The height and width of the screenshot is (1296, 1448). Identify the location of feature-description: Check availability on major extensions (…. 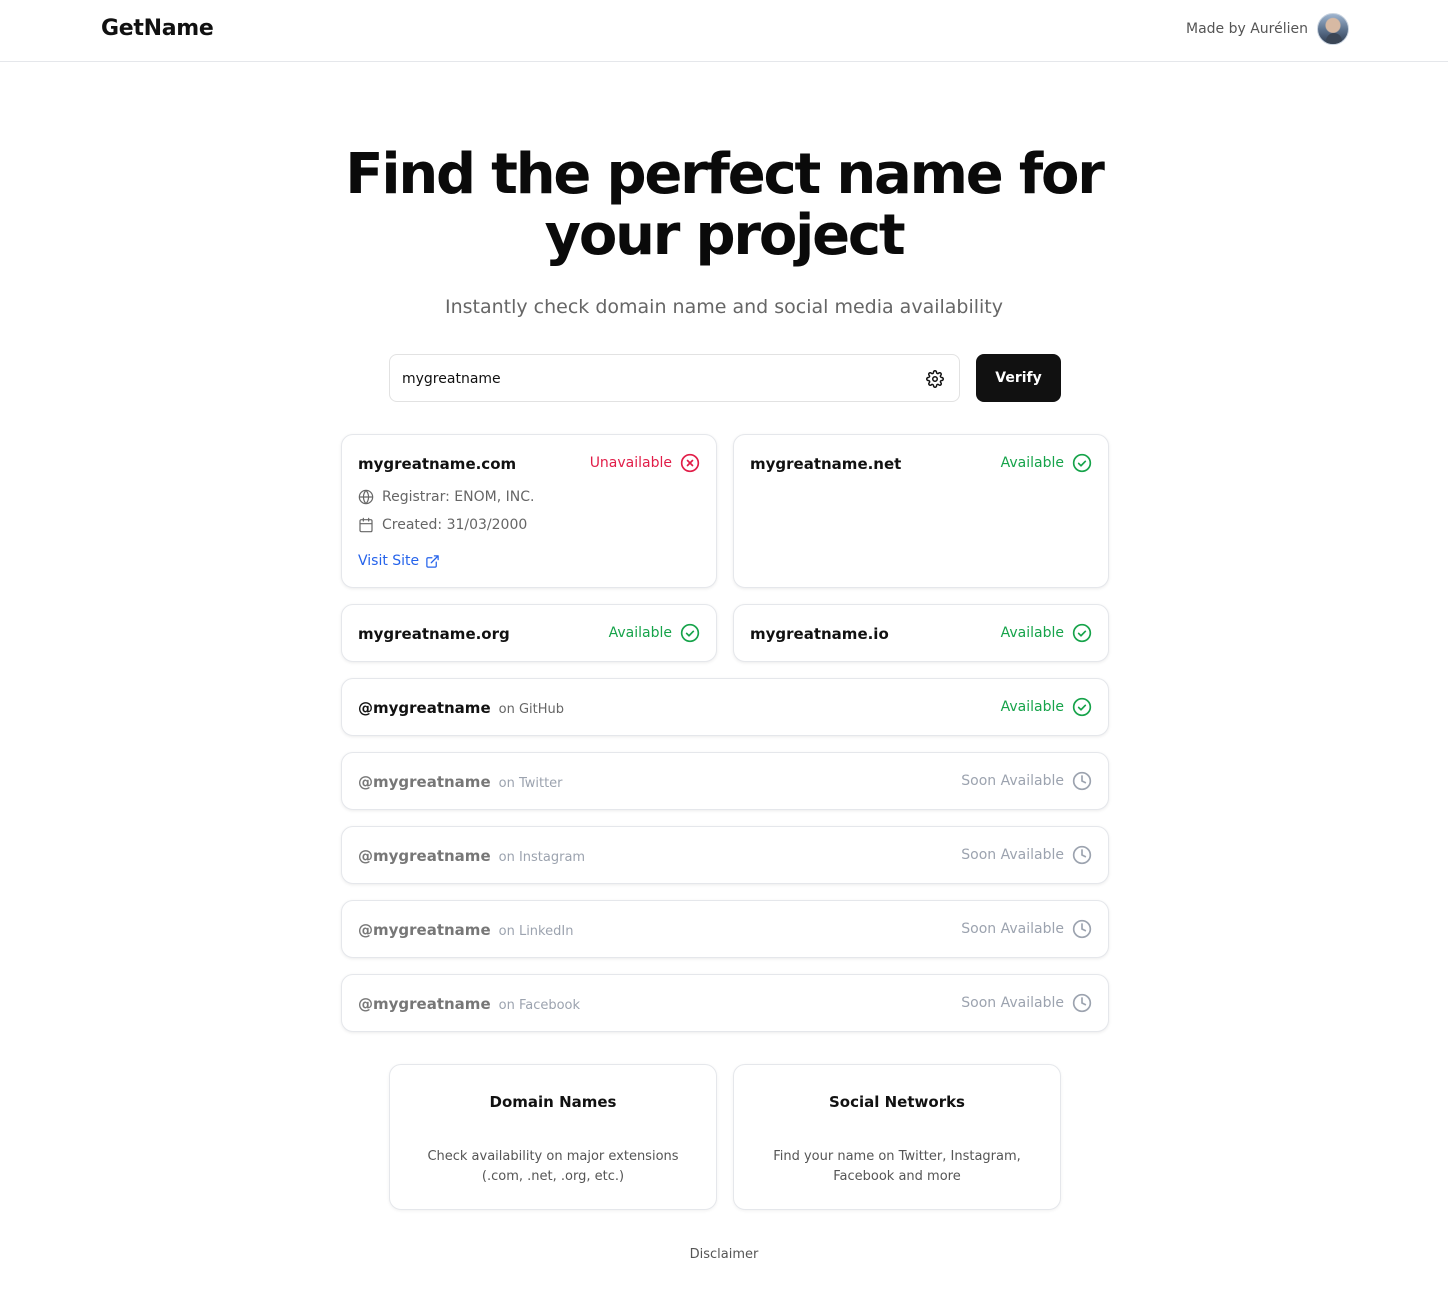
(553, 1166).